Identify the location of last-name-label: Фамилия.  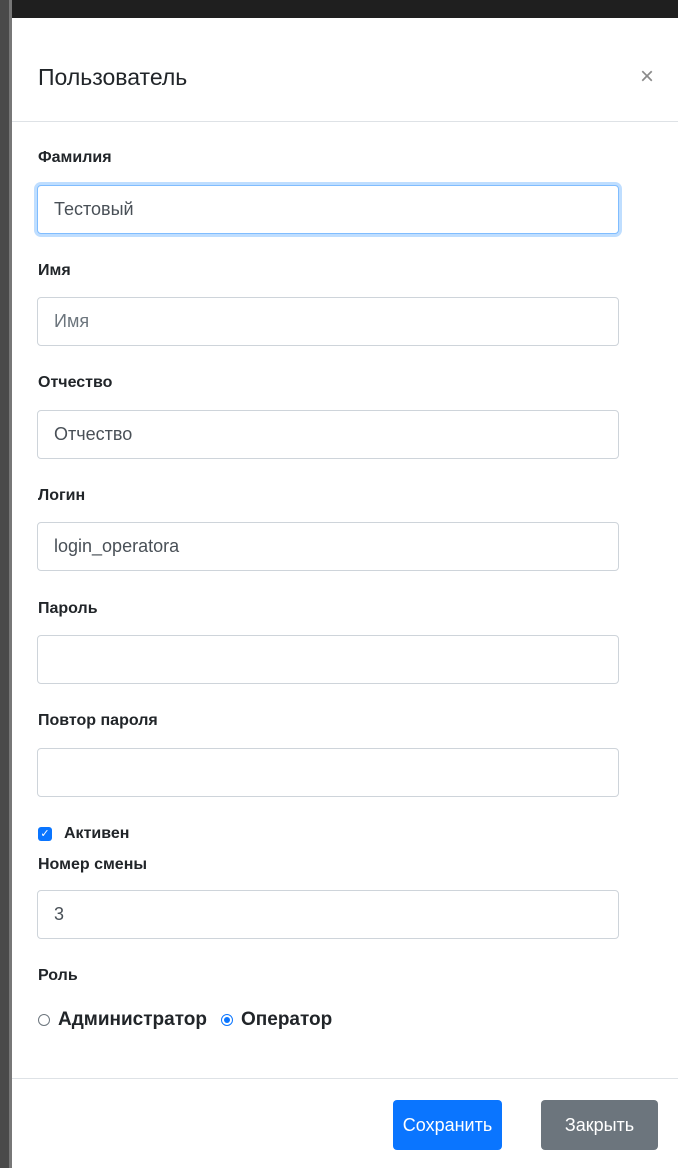
(75, 157).